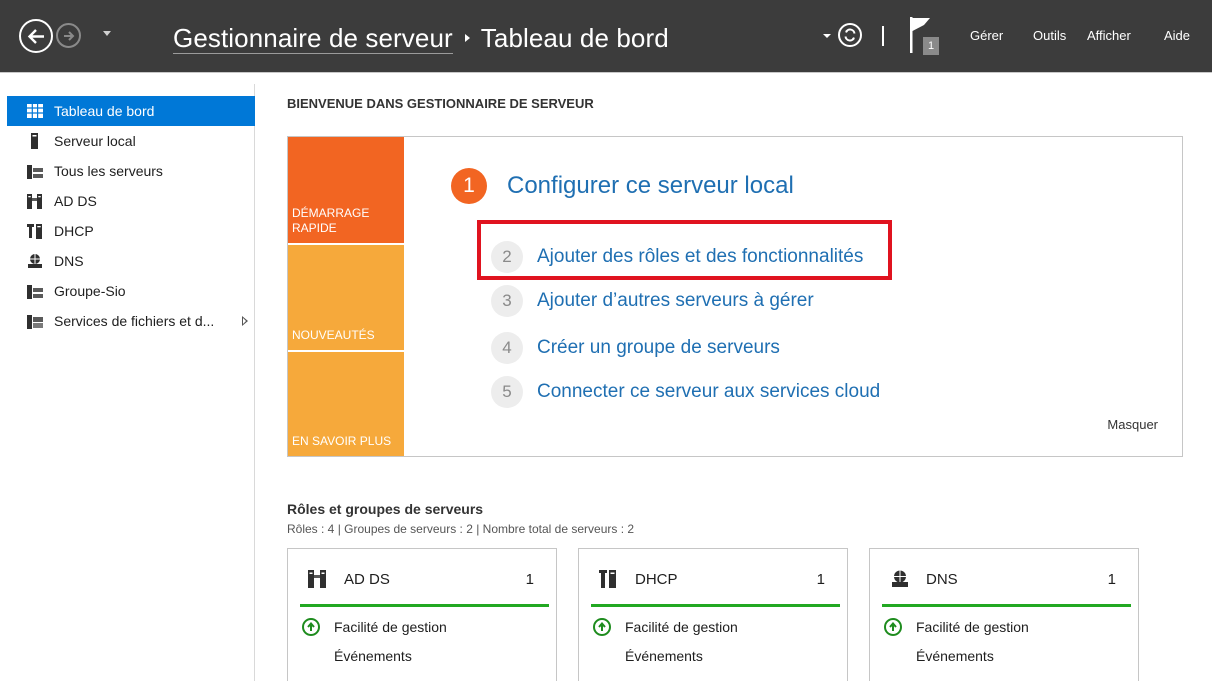 The width and height of the screenshot is (1212, 681). I want to click on breadcrumb: Gestionnaire de serveur Tableau de bord, so click(421, 38).